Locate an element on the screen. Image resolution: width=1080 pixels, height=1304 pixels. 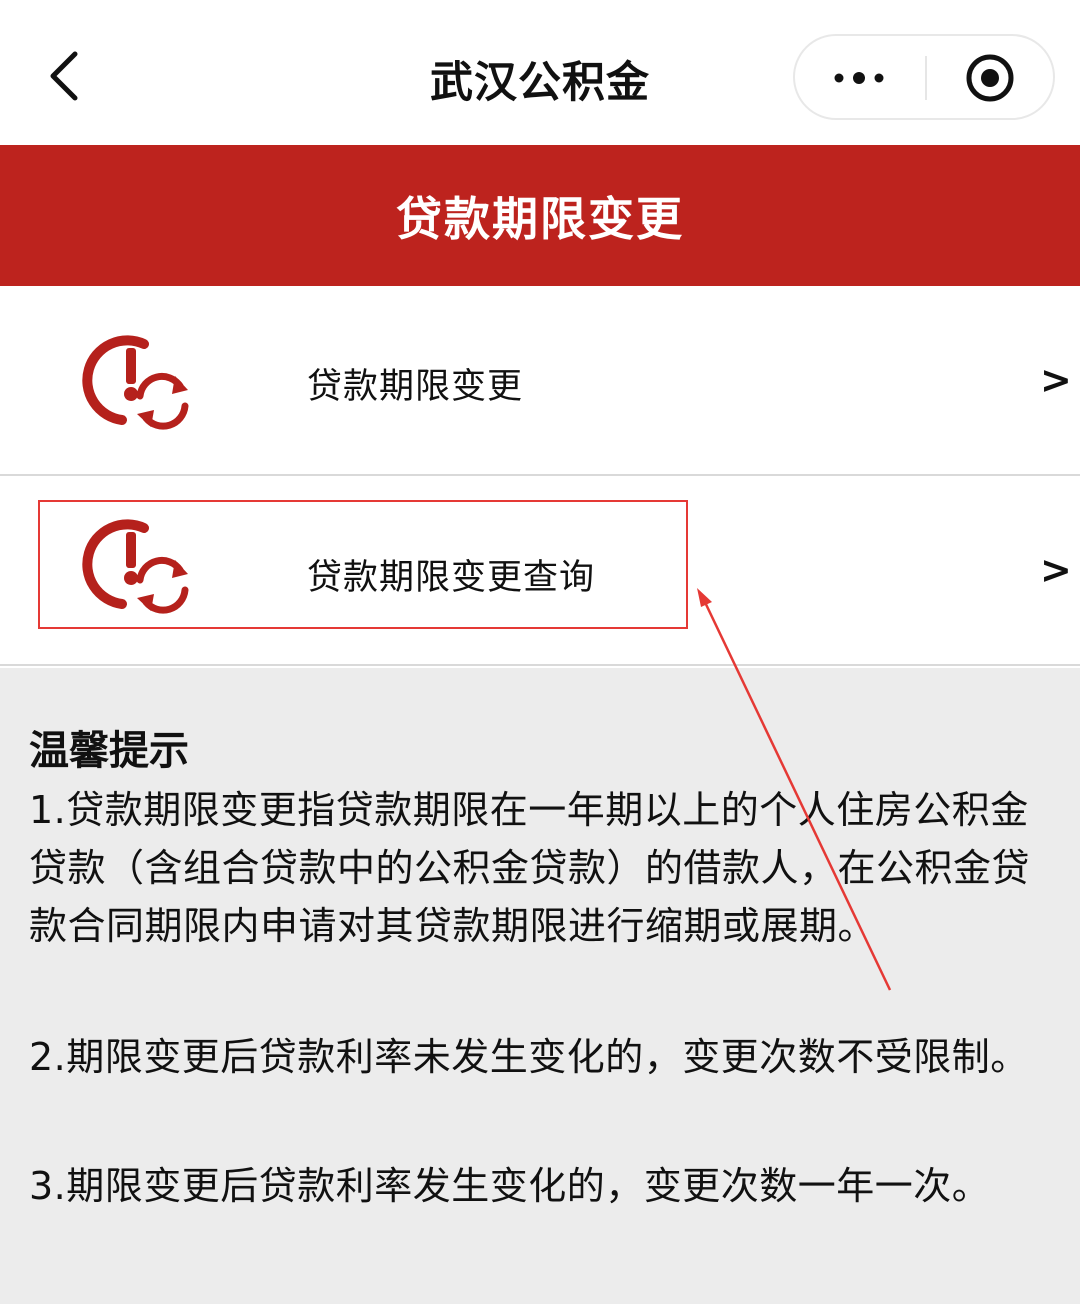
menu-item-label: 贷款期限变更 is located at coordinates (415, 387).